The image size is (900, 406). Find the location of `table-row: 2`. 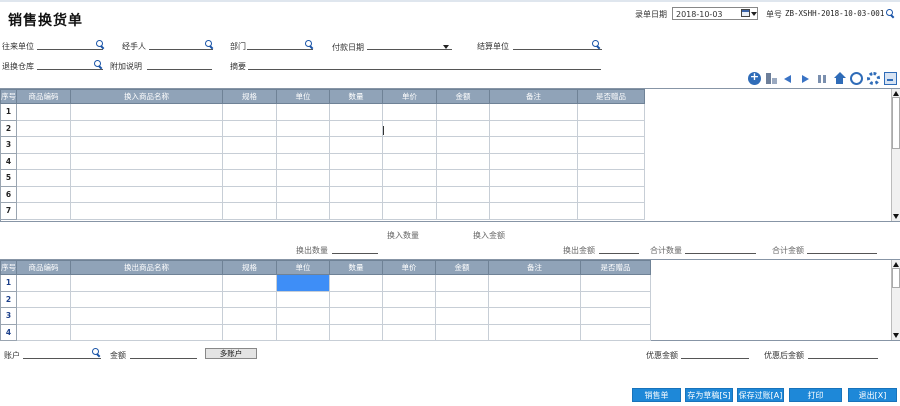

table-row: 2 is located at coordinates (325, 299).